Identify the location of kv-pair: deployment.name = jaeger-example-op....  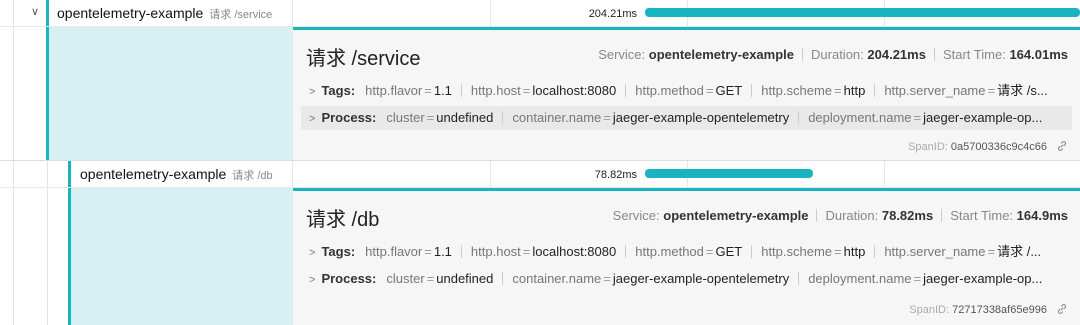
(925, 278).